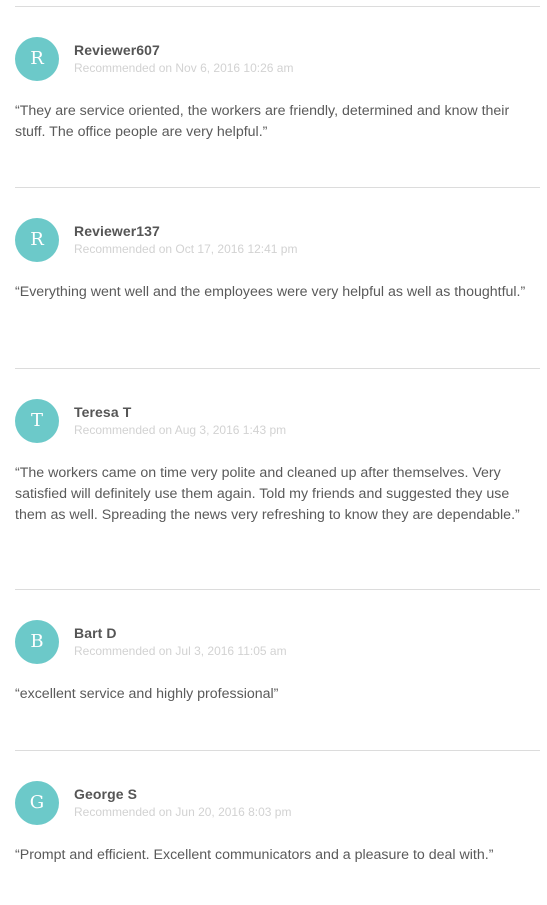  Describe the element at coordinates (180, 651) in the screenshot. I see `review-date: Recommended on Jul 3, 2016 11:05 am` at that location.